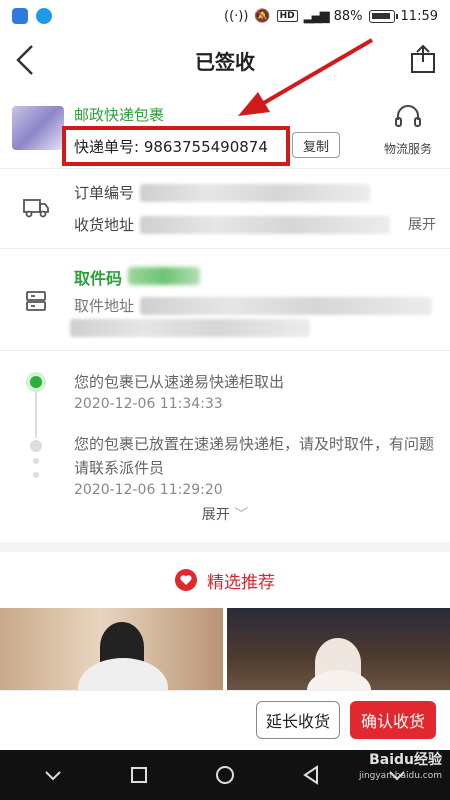  Describe the element at coordinates (236, 16) in the screenshot. I see `hotspot-icon: ((·))` at that location.